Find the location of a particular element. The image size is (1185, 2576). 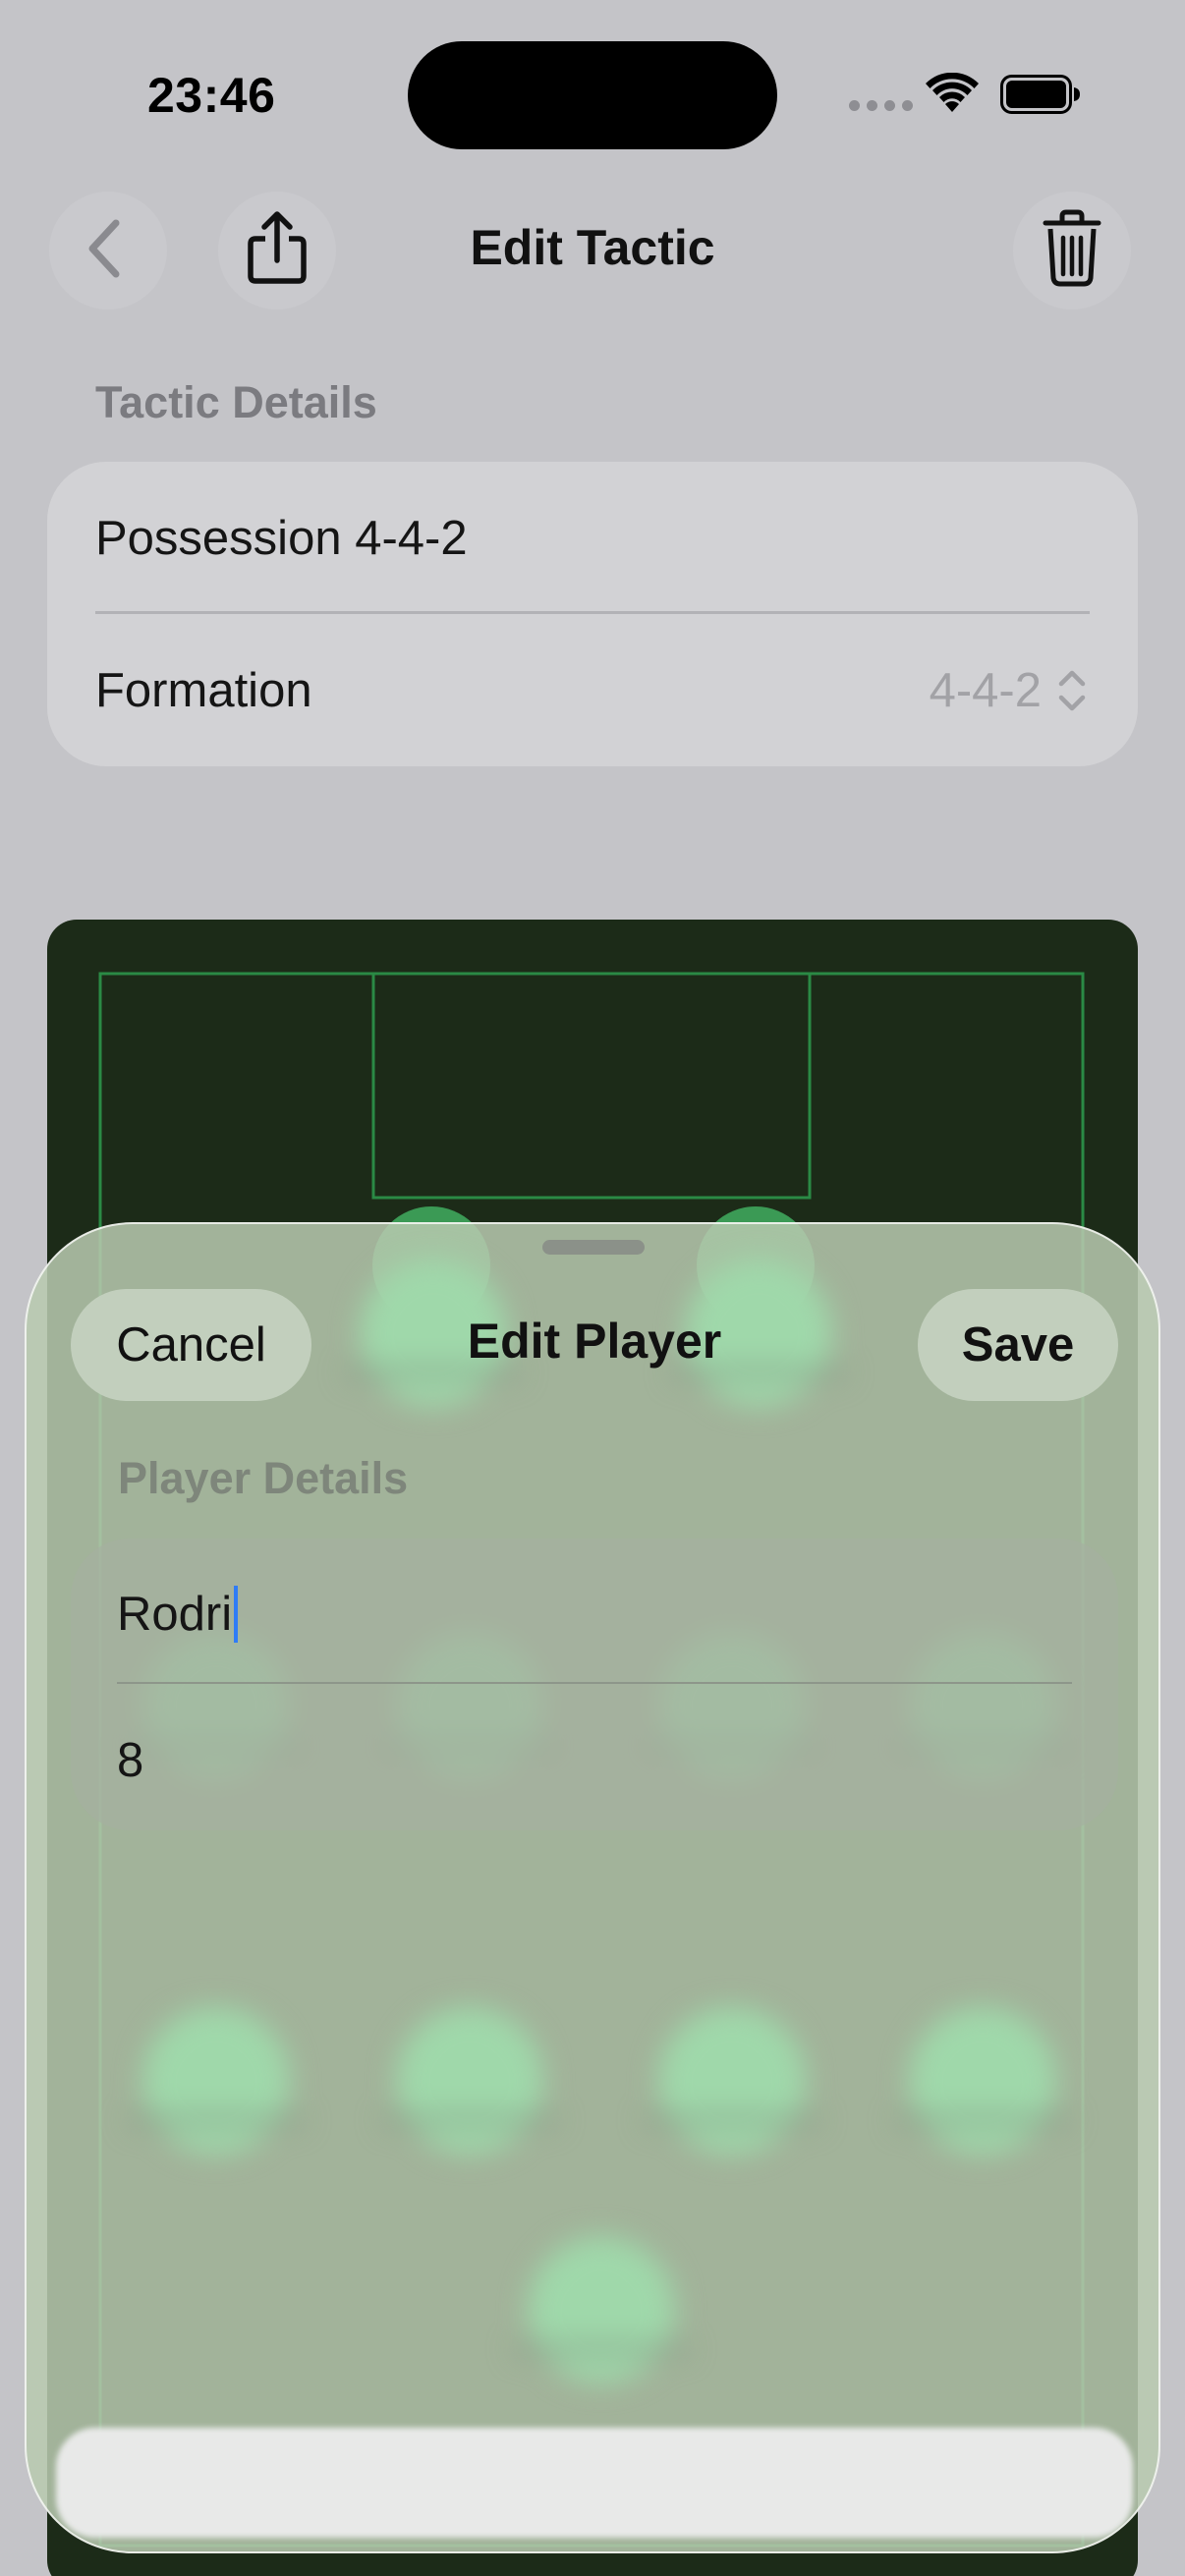

player-number-field: 8 is located at coordinates (130, 1760).